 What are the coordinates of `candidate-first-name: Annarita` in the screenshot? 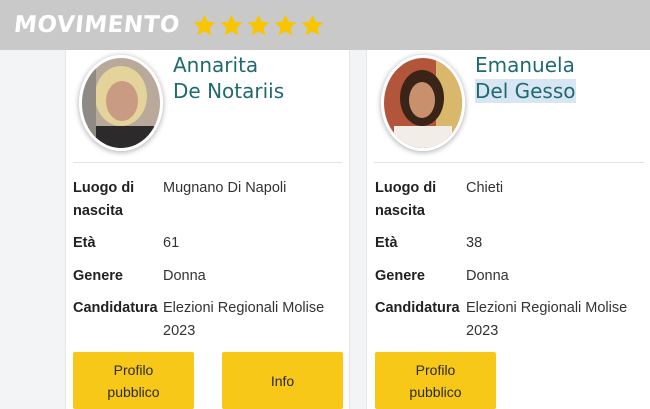 It's located at (216, 65).